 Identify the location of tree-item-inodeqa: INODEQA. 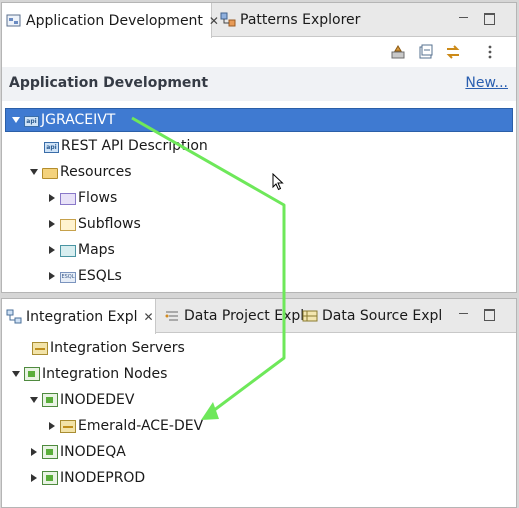
(78, 452).